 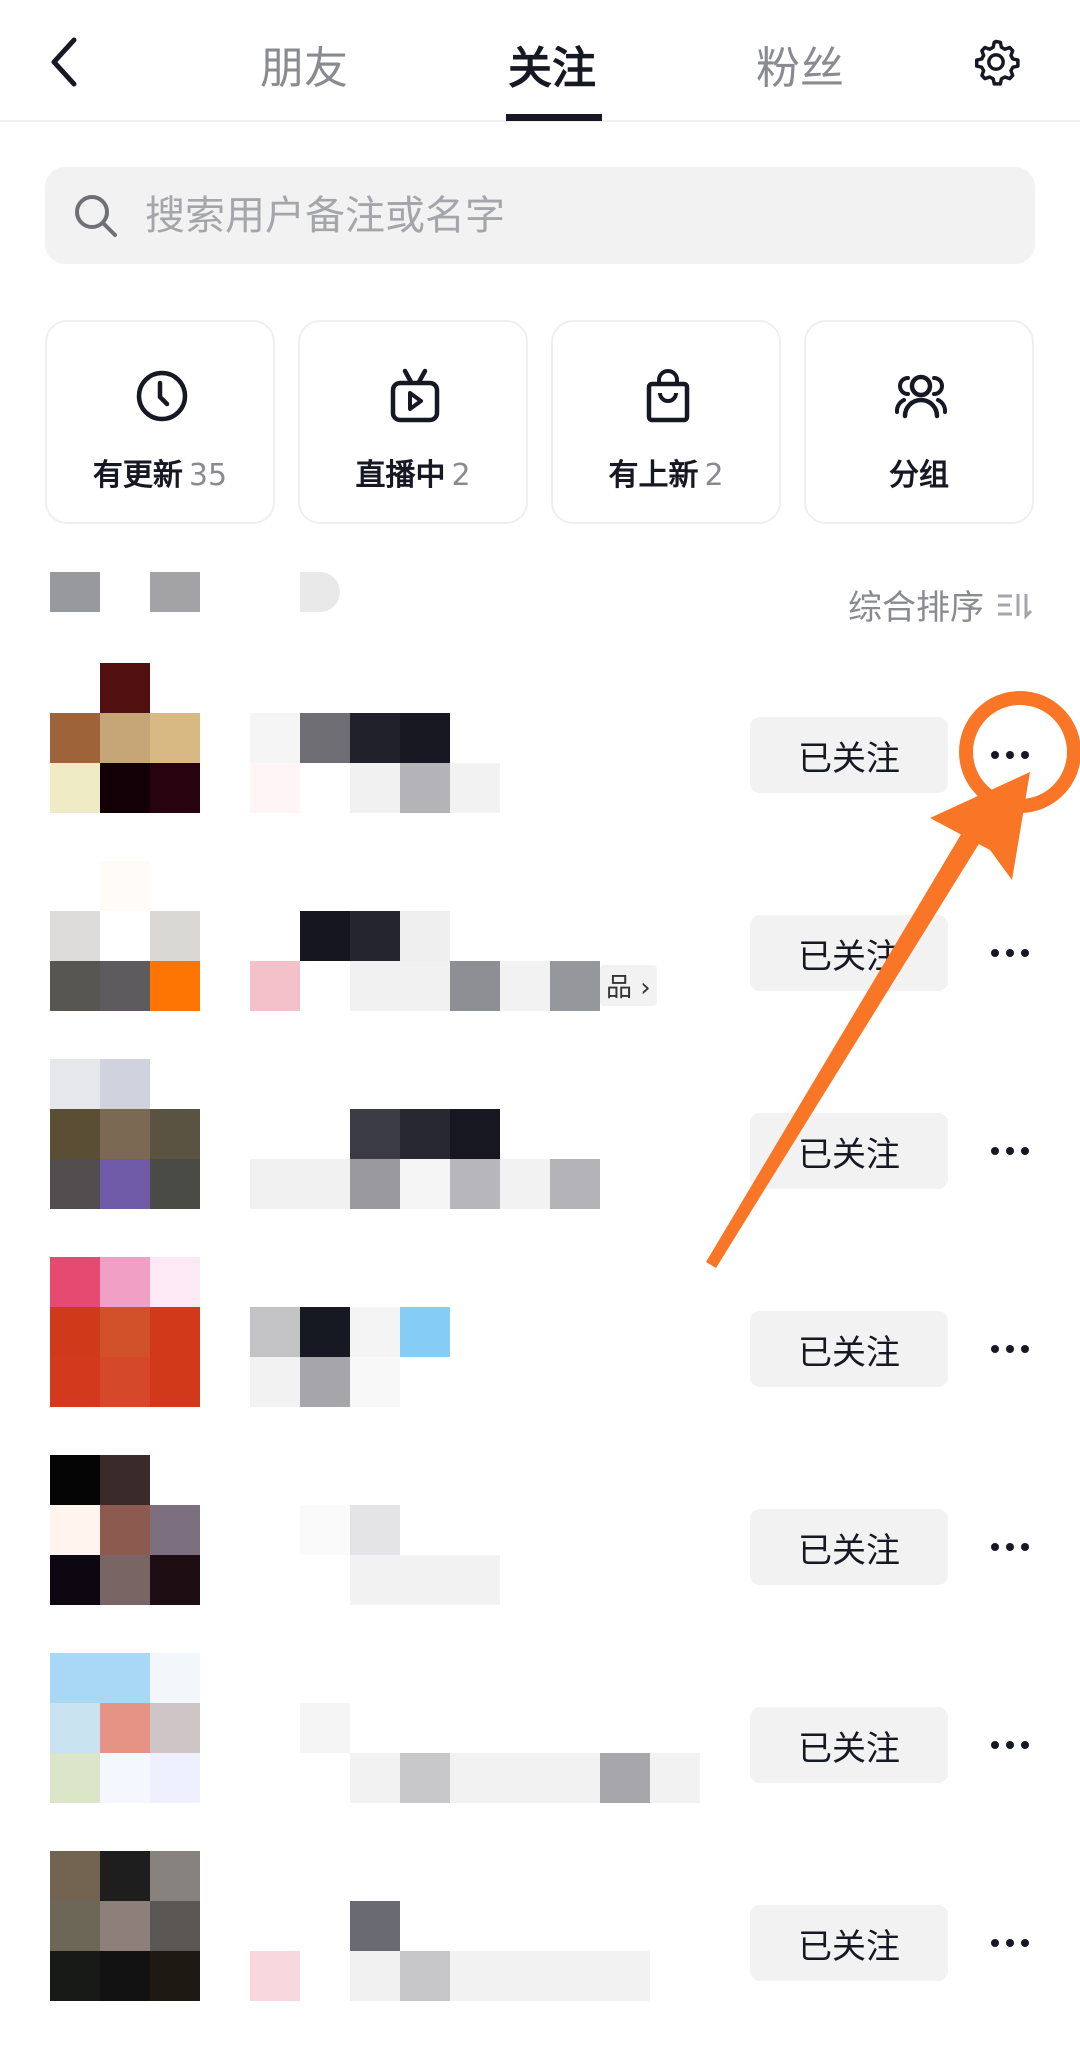 I want to click on product-tag: 品 ›, so click(x=628, y=985).